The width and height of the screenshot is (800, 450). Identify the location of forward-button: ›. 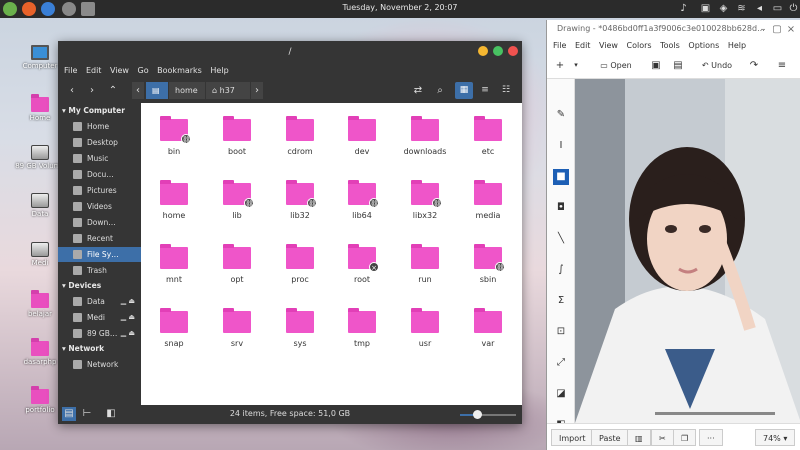
(92, 90).